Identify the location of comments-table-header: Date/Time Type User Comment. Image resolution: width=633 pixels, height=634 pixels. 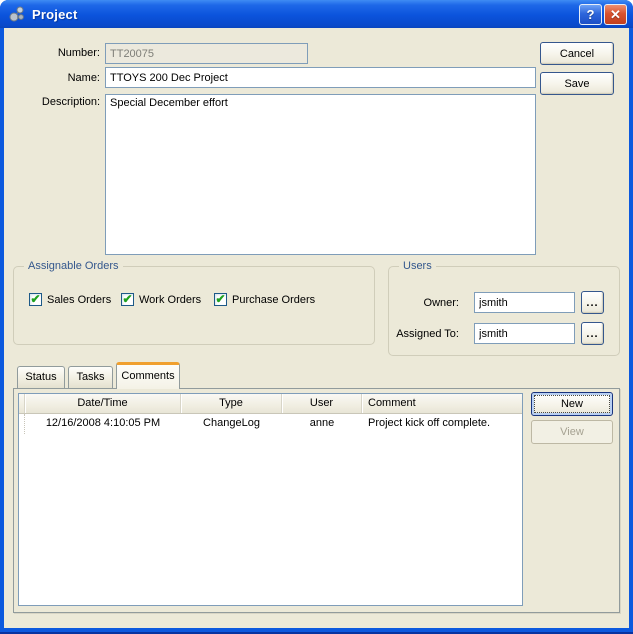
(270, 404).